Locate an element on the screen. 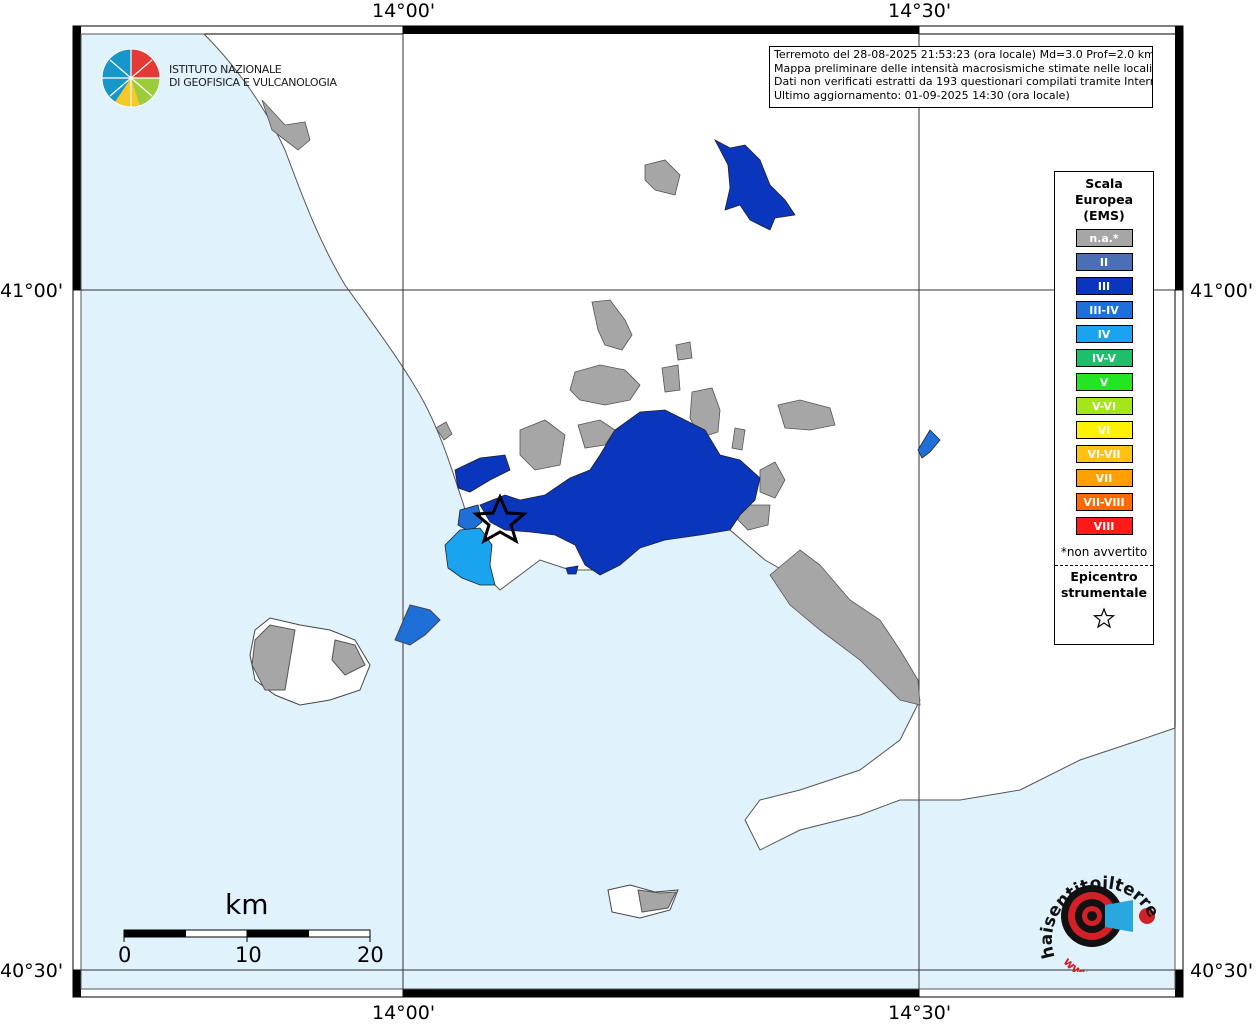  legend-item: III is located at coordinates (1104, 286).